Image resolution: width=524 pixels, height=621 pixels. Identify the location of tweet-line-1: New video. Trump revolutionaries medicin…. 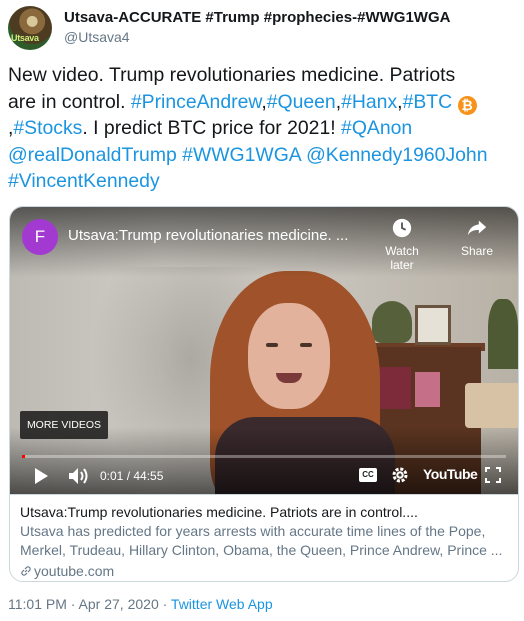
(232, 75).